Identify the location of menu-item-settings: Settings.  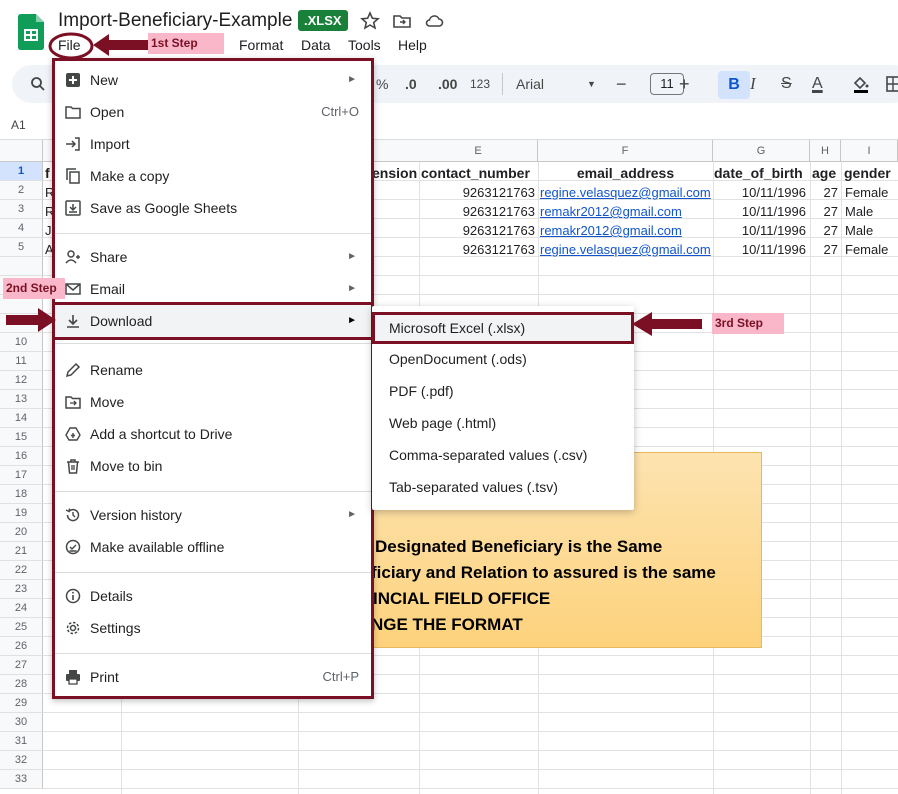
(213, 628).